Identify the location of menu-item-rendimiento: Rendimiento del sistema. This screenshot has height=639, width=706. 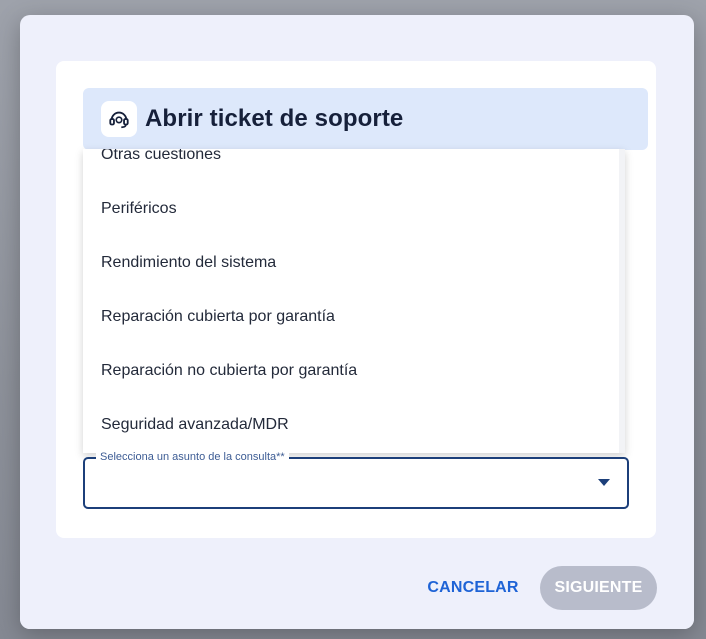
(351, 263).